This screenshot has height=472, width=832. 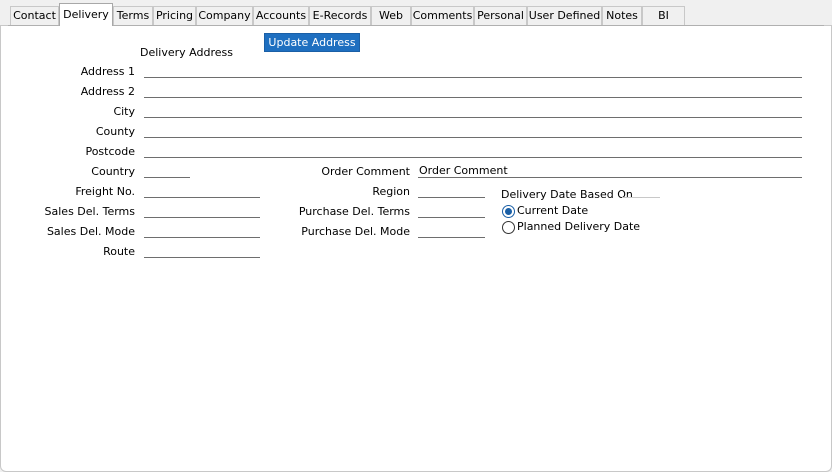 I want to click on current-date-label: Current Date, so click(x=552, y=211).